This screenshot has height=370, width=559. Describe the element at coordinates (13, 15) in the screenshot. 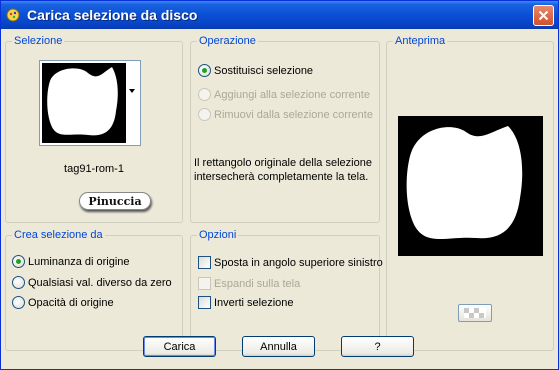

I see `app-icon` at that location.